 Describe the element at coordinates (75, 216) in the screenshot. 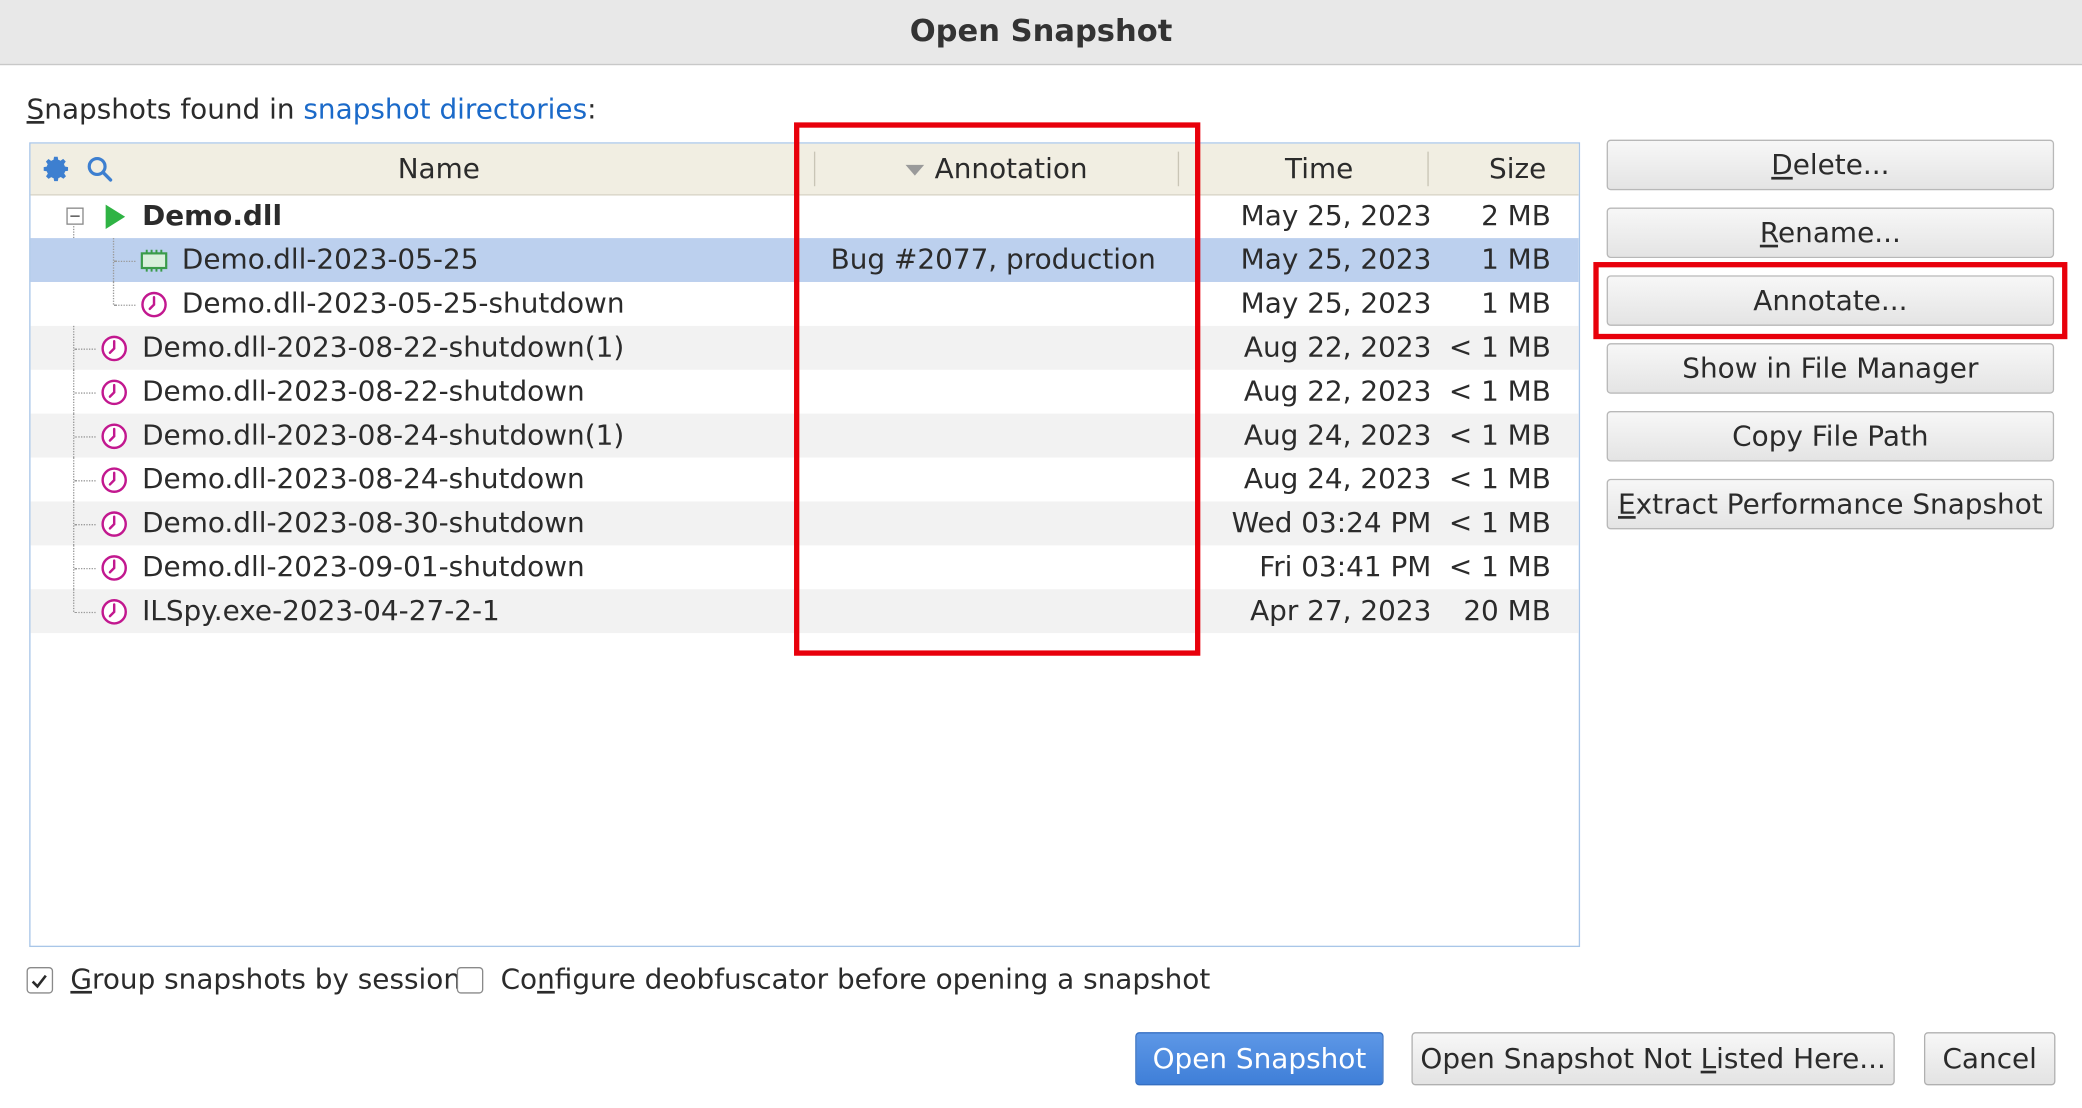

I see `collapse-toggle-icon` at that location.